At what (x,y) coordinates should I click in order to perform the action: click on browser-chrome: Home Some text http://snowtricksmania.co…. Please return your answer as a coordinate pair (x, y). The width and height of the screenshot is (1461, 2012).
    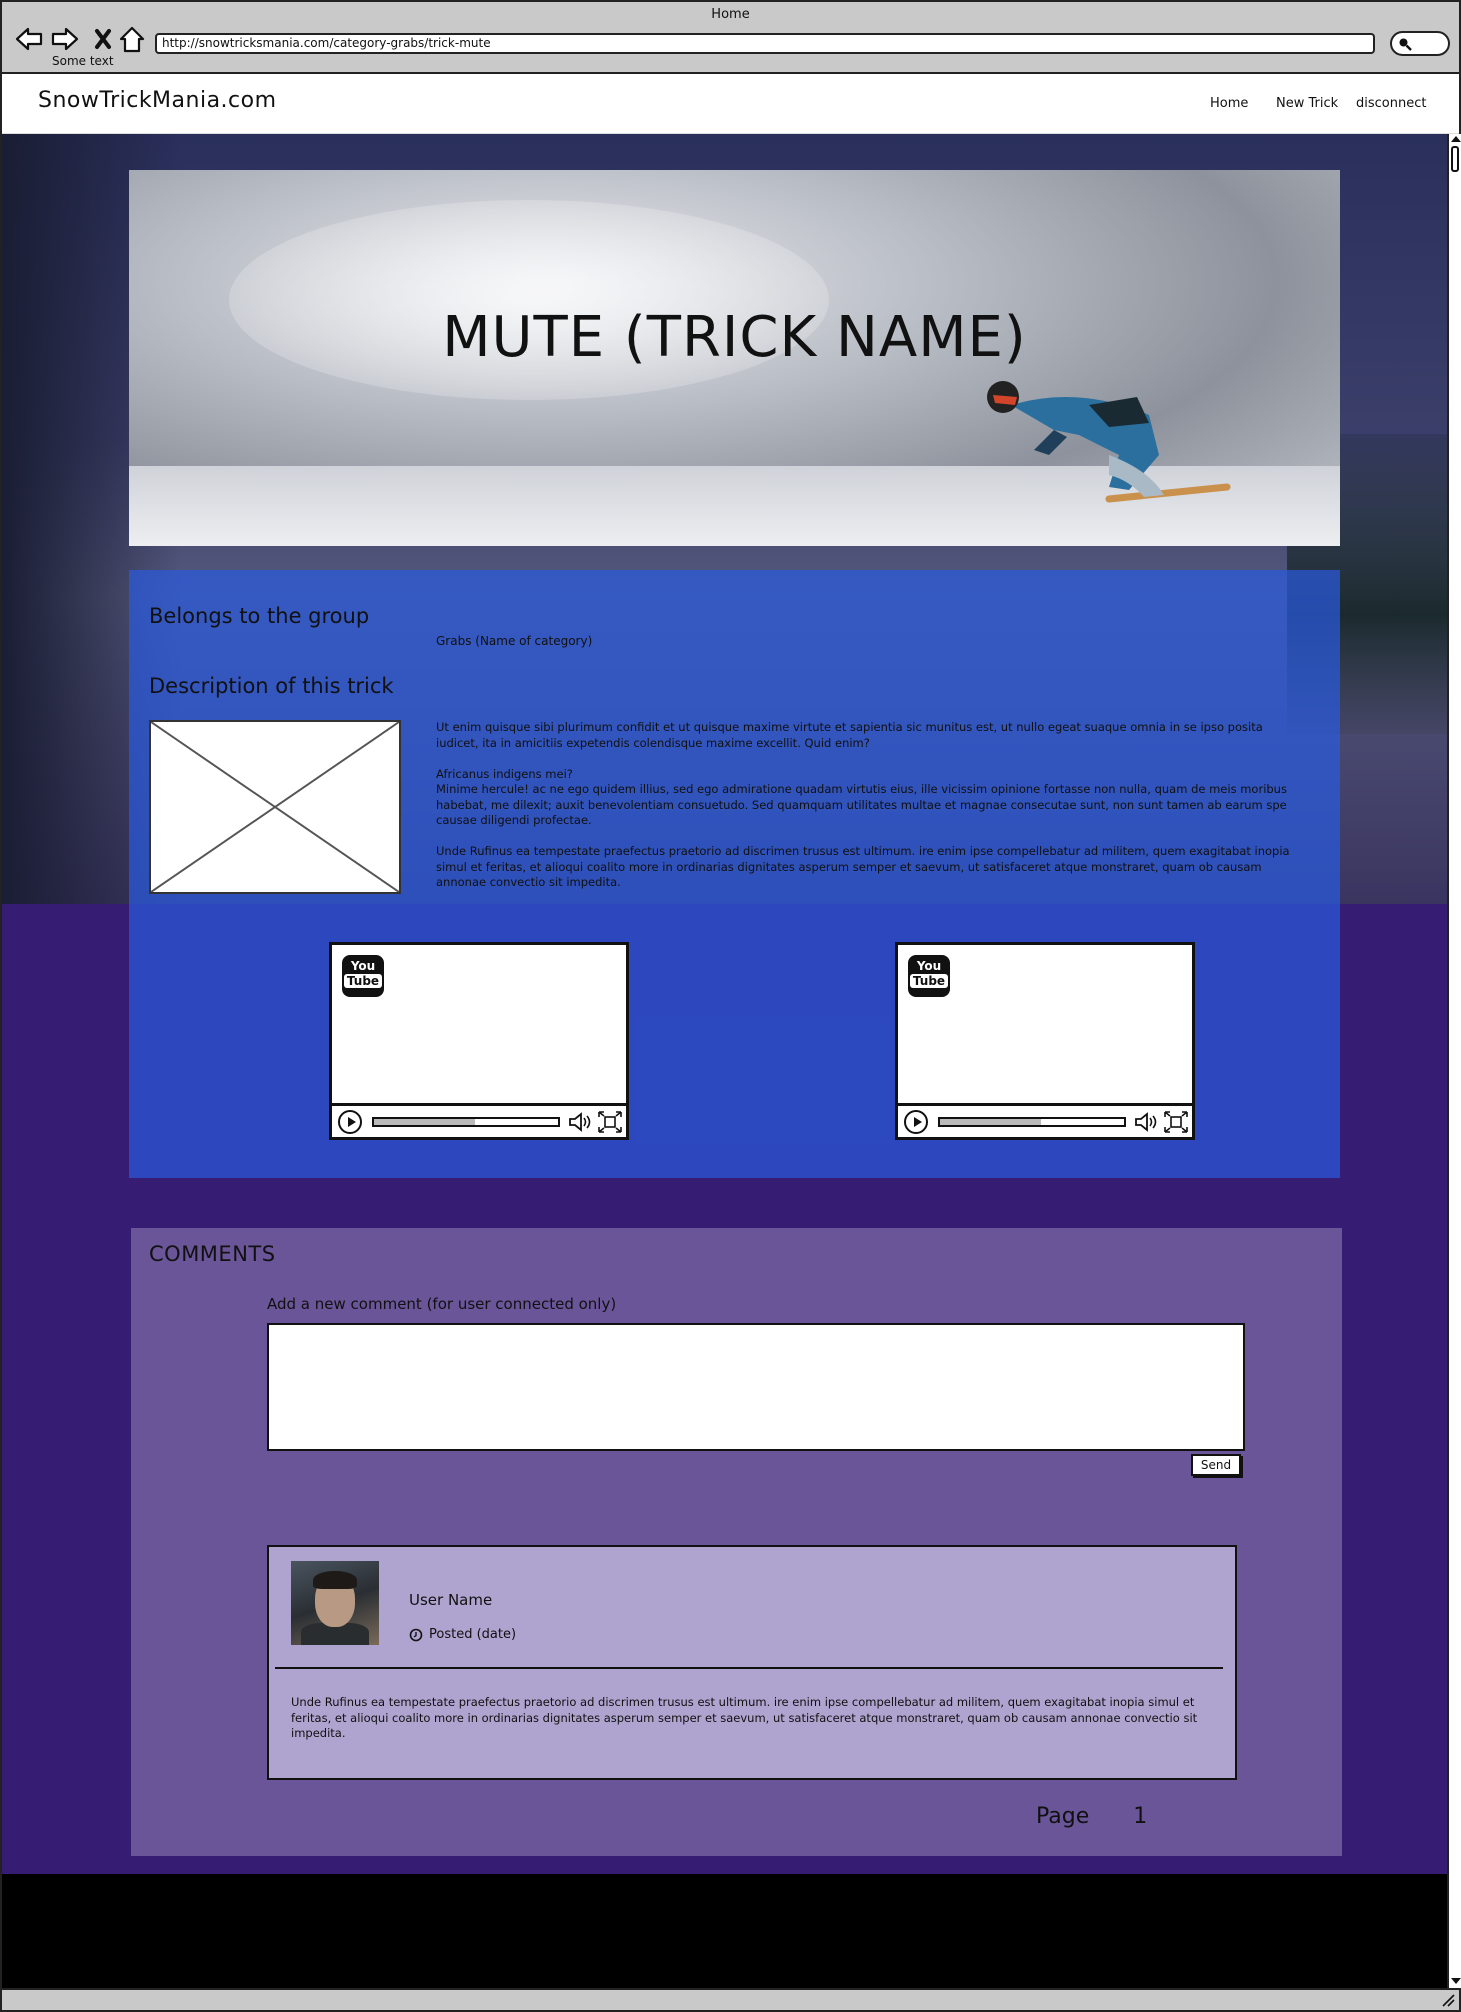
    Looking at the image, I should click on (730, 38).